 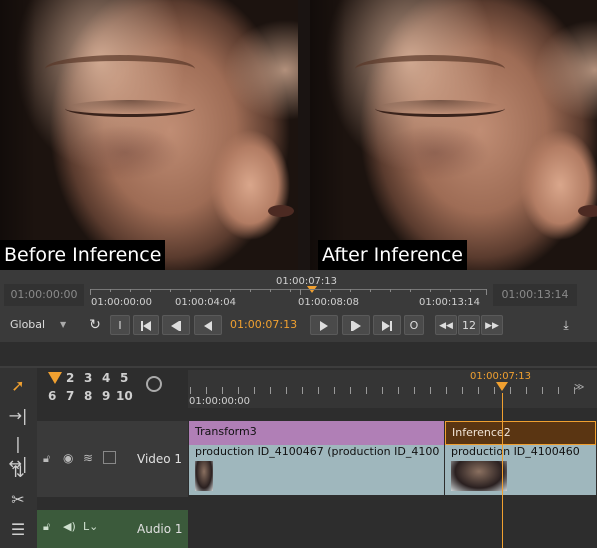 I want to click on layer-7: 7, so click(x=70, y=396).